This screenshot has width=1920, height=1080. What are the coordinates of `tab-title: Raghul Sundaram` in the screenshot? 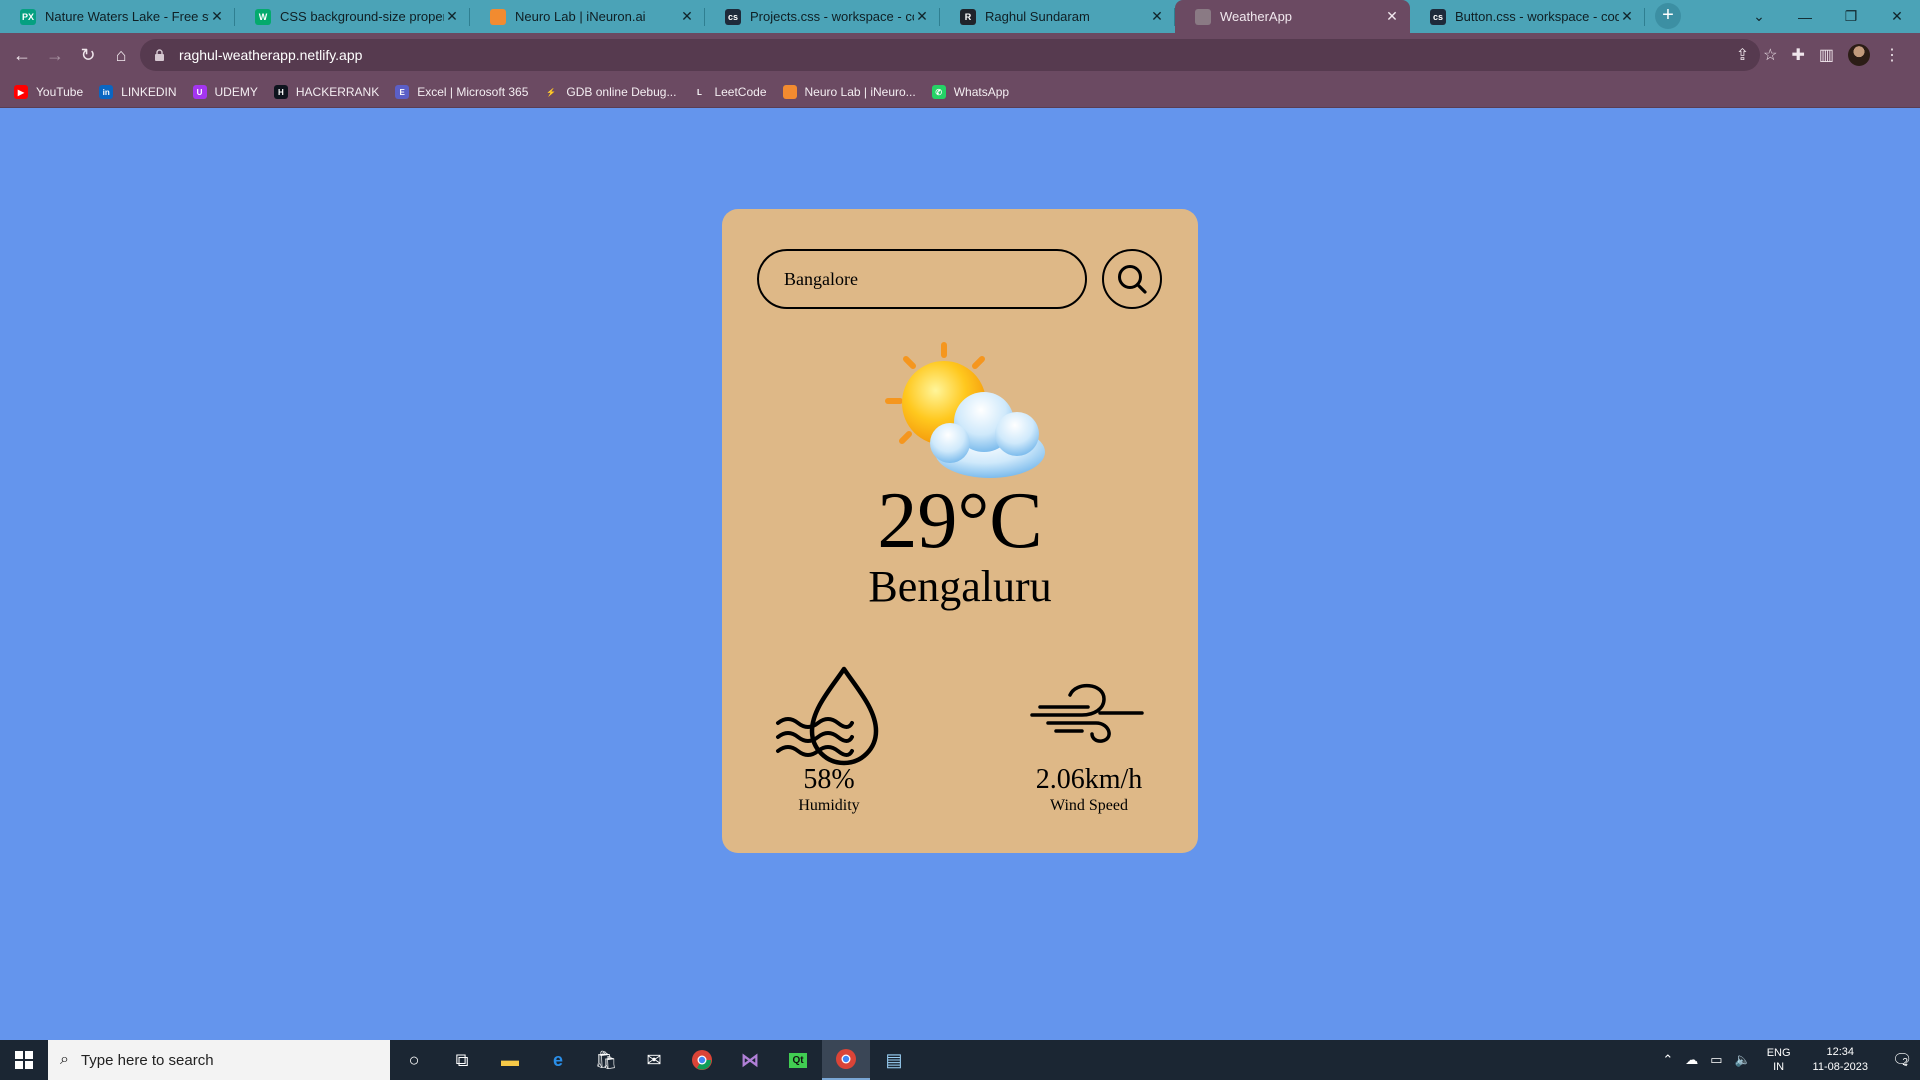 It's located at (1037, 16).